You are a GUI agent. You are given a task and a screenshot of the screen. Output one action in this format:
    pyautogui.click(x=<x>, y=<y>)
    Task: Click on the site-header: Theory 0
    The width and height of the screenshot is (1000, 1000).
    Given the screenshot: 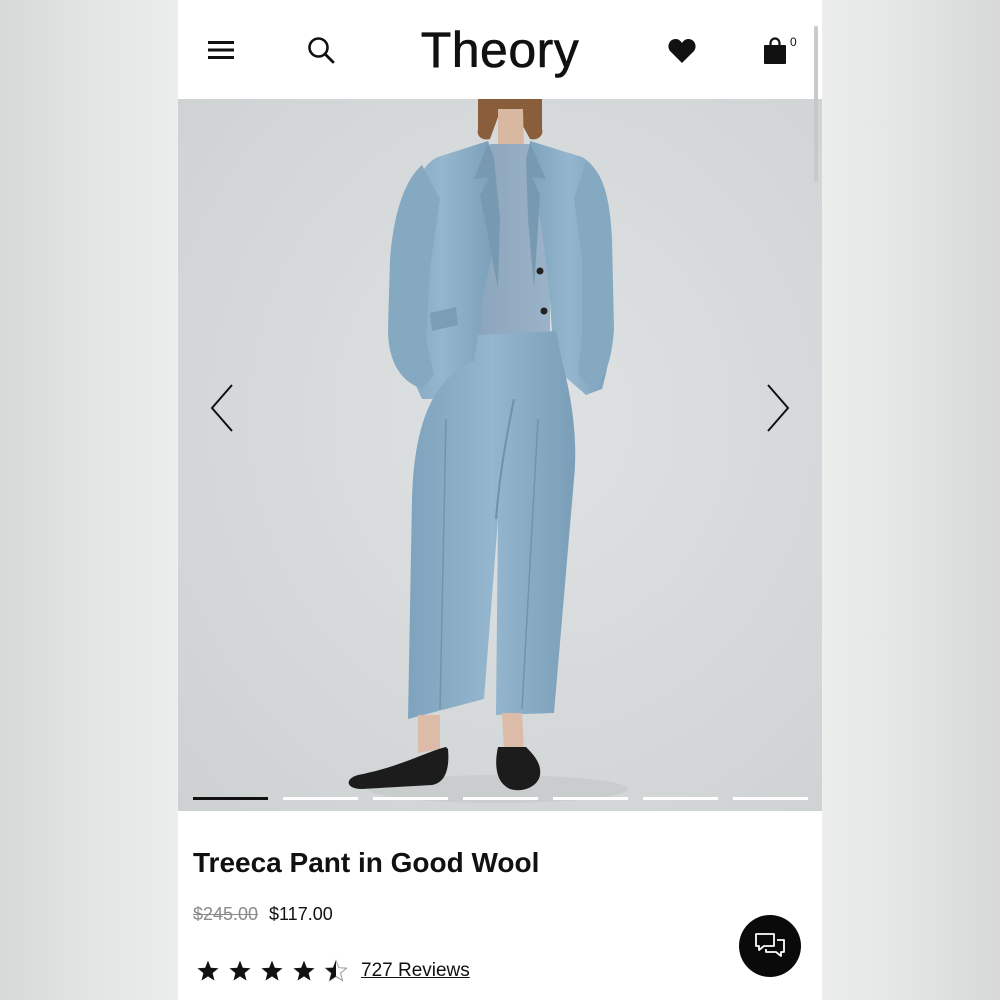 What is the action you would take?
    pyautogui.click(x=500, y=49)
    